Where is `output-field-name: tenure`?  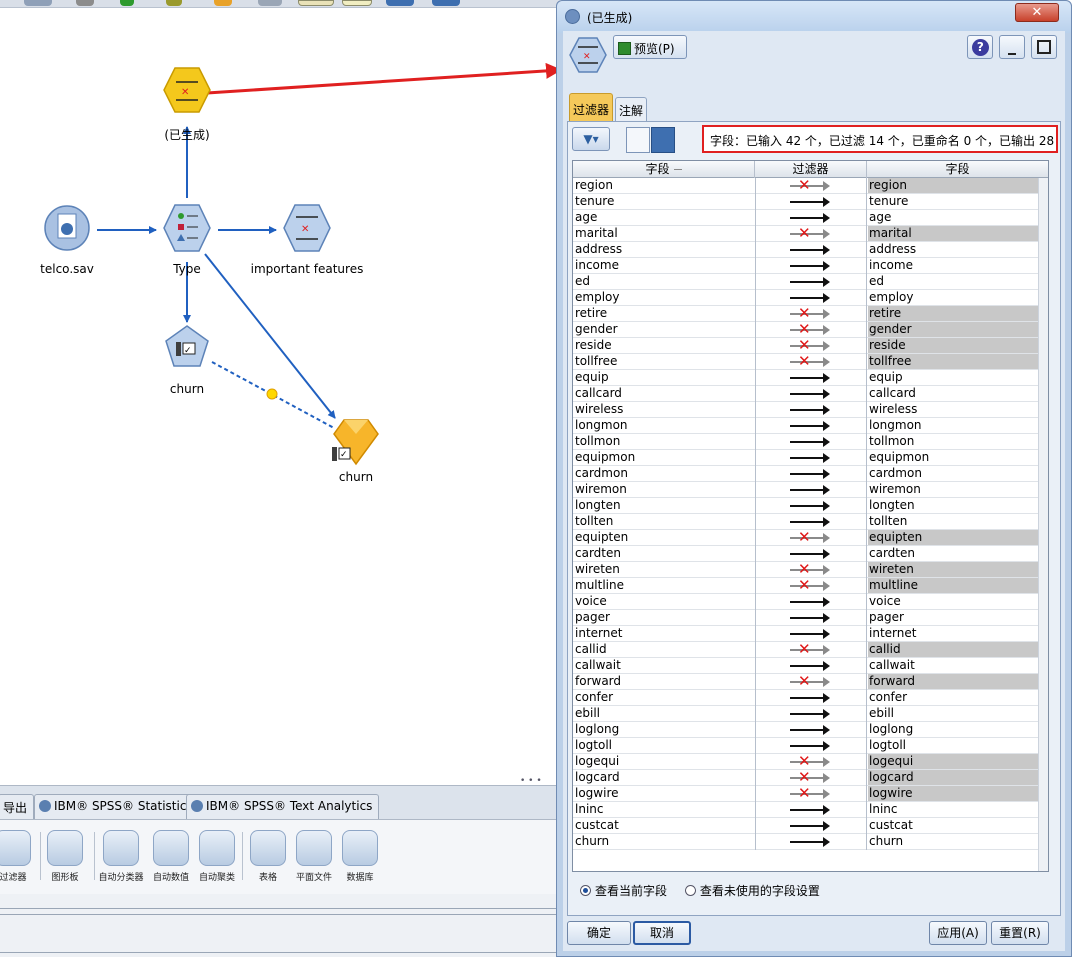
output-field-name: tenure is located at coordinates (958, 201).